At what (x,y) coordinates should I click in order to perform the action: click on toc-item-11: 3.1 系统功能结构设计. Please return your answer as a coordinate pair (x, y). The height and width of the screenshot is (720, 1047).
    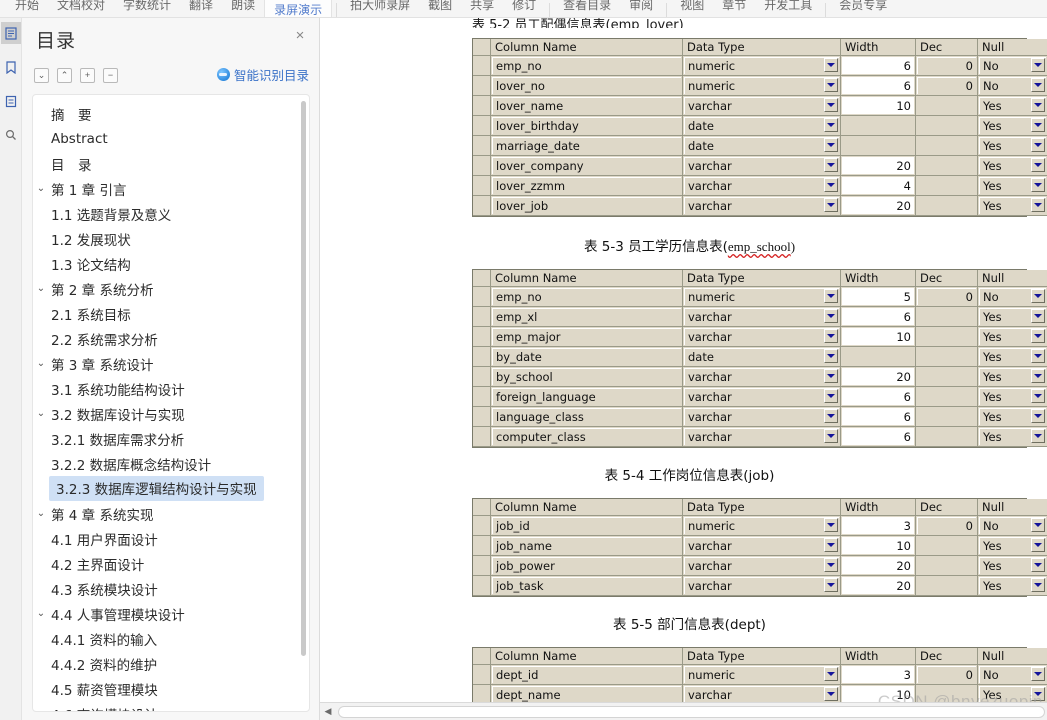
    Looking at the image, I should click on (171, 388).